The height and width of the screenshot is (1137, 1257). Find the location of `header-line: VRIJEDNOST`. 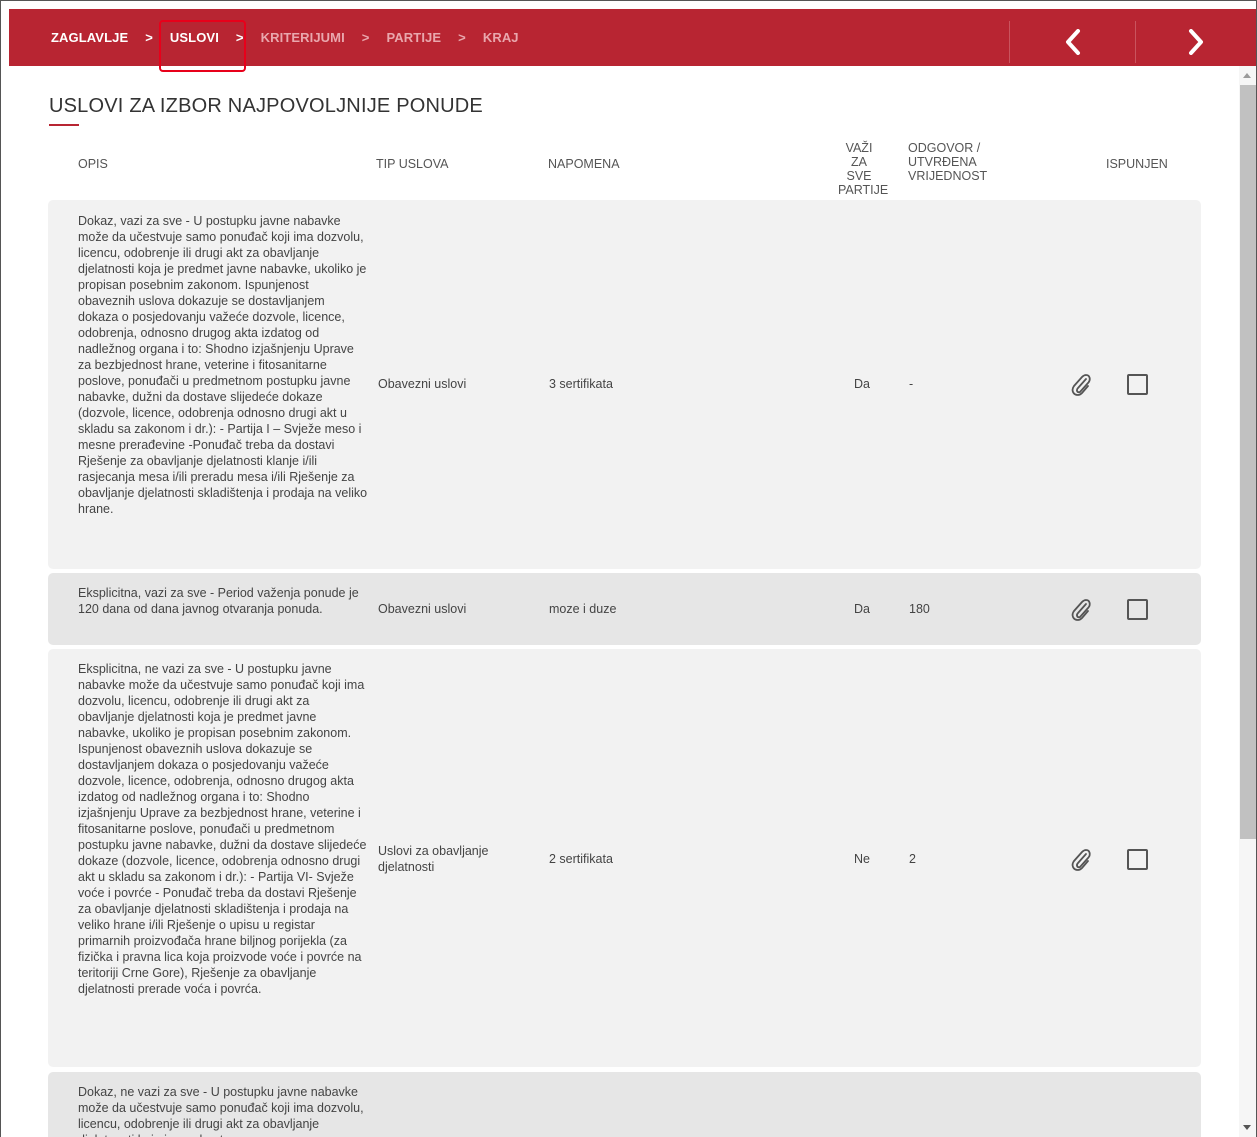

header-line: VRIJEDNOST is located at coordinates (948, 176).